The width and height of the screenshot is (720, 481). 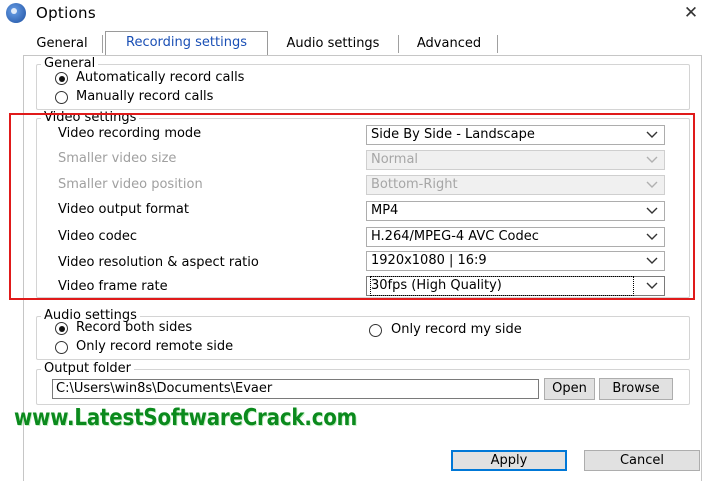 What do you see at coordinates (691, 13) in the screenshot?
I see `close-icon: ✕` at bounding box center [691, 13].